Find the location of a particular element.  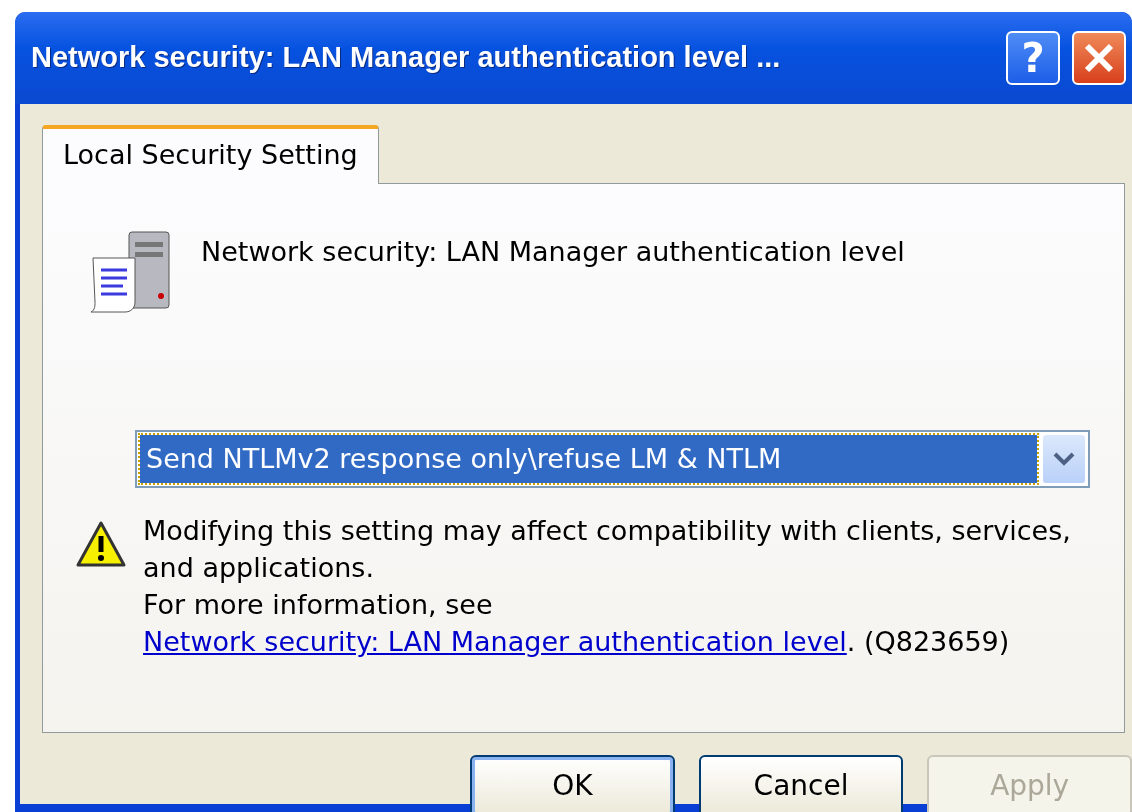

close-icon is located at coordinates (1099, 58).